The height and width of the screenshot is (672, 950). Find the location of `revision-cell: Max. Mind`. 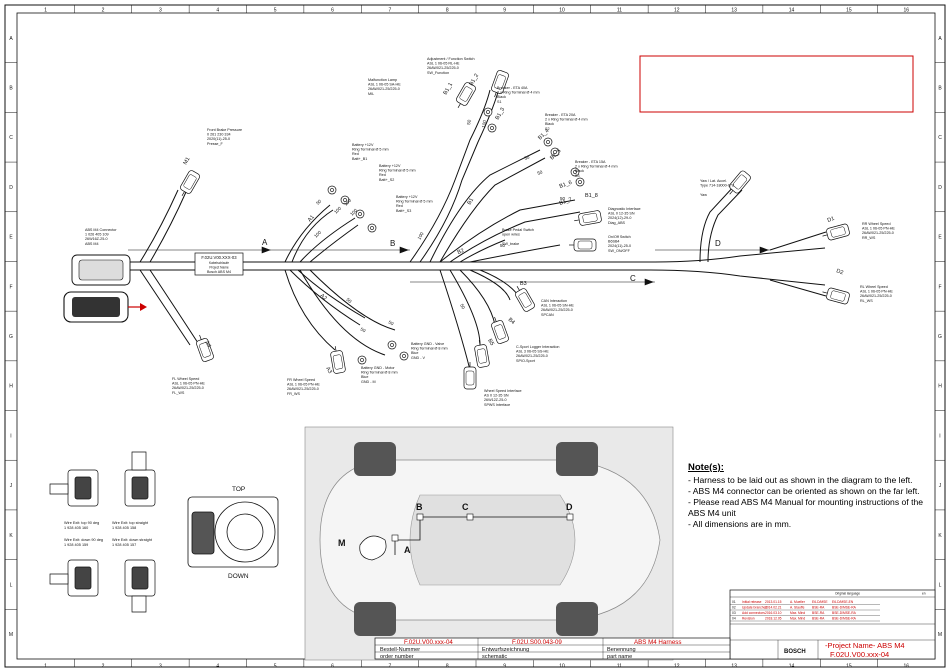

revision-cell: Max. Mind is located at coordinates (797, 619).